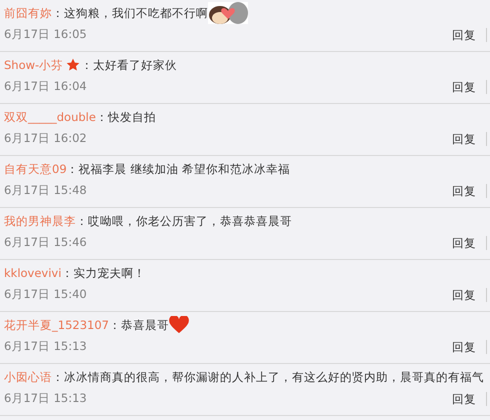  I want to click on comment-text: ：祝福李晨 继续加油 希望你和范冰冰幸福, so click(178, 169).